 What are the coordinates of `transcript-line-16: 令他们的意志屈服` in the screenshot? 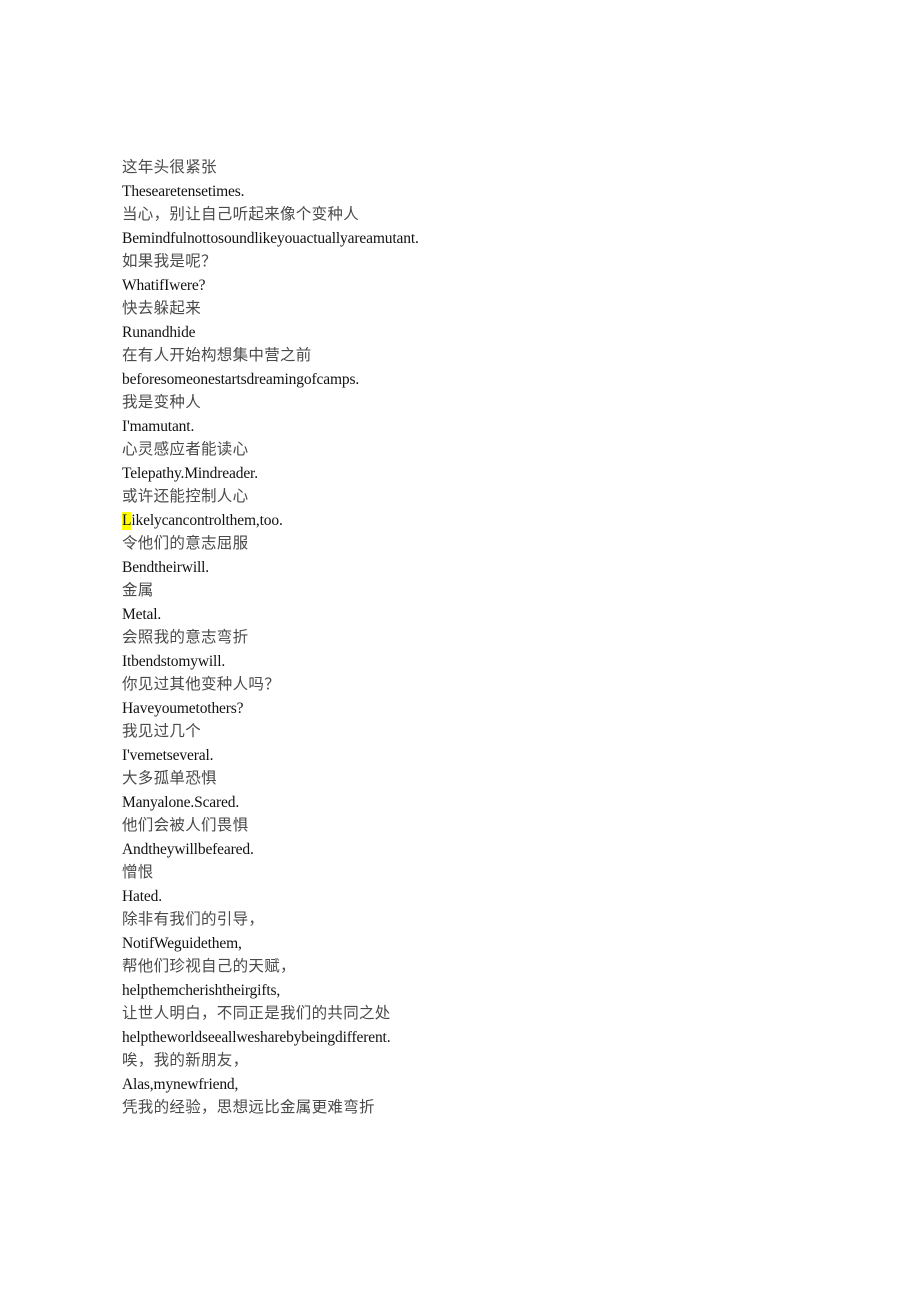 It's located at (185, 543).